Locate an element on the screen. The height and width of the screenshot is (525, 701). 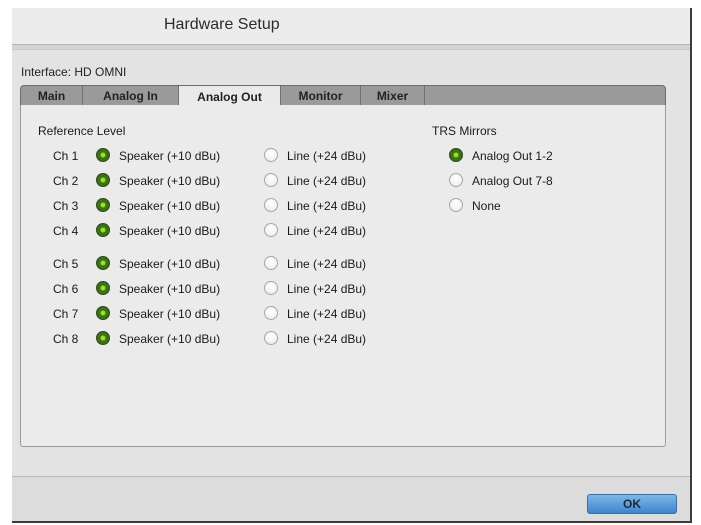
tab-strip: Main Analog In Analog Out Monitor Mixer is located at coordinates (343, 96).